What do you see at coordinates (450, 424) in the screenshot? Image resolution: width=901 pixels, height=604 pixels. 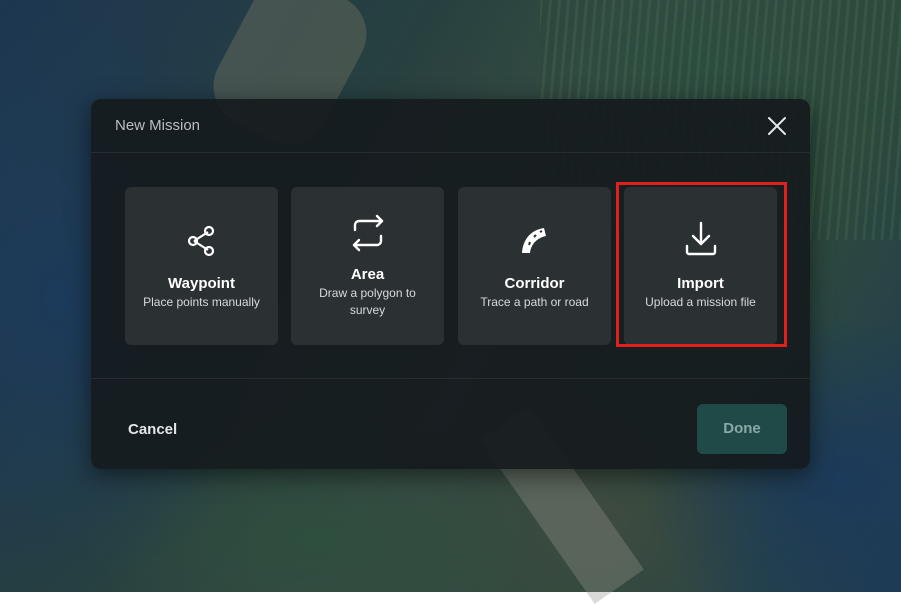 I see `dialog-footer: Cancel Done` at bounding box center [450, 424].